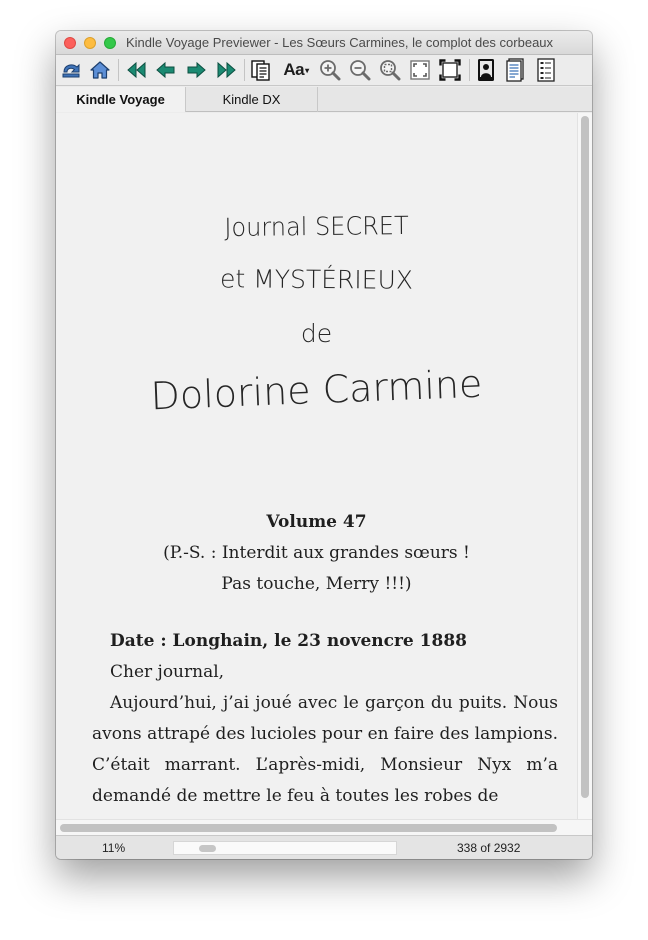 The width and height of the screenshot is (648, 940). I want to click on fit-window-icon, so click(420, 70).